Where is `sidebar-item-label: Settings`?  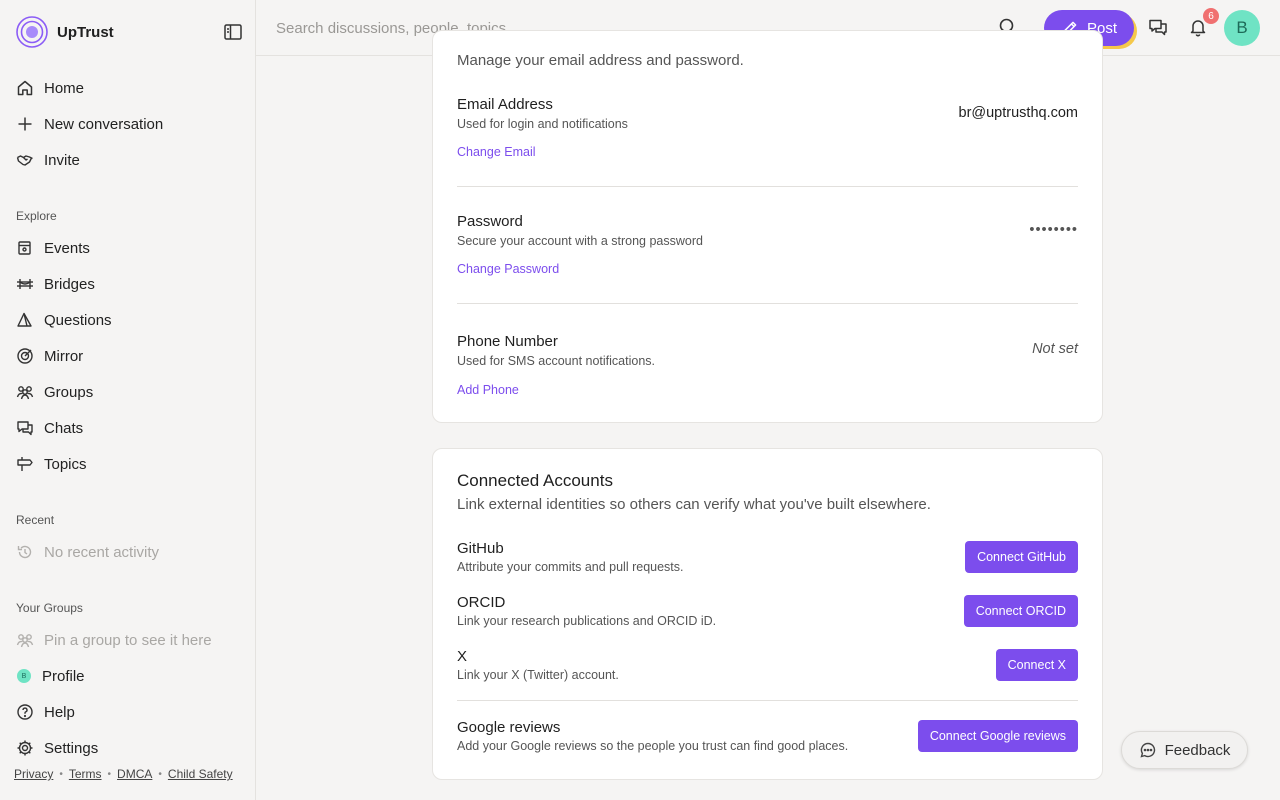 sidebar-item-label: Settings is located at coordinates (71, 748).